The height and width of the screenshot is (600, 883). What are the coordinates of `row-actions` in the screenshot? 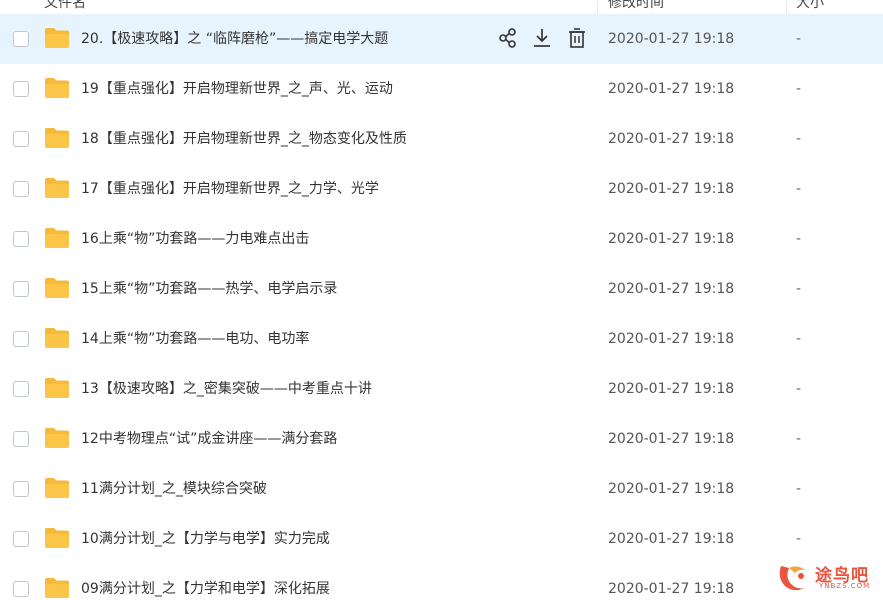 It's located at (547, 39).